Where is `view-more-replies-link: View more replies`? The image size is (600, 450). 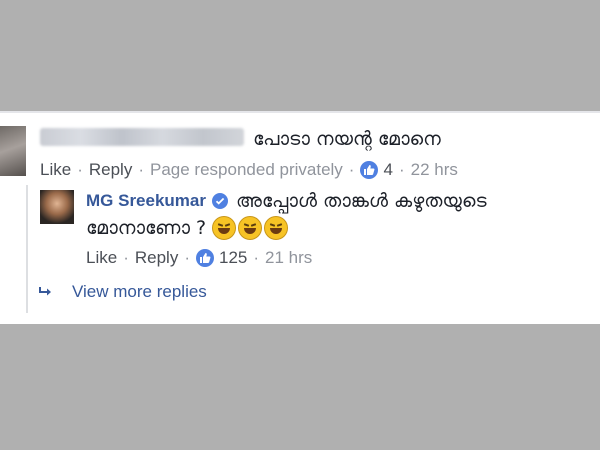 view-more-replies-link: View more replies is located at coordinates (122, 292).